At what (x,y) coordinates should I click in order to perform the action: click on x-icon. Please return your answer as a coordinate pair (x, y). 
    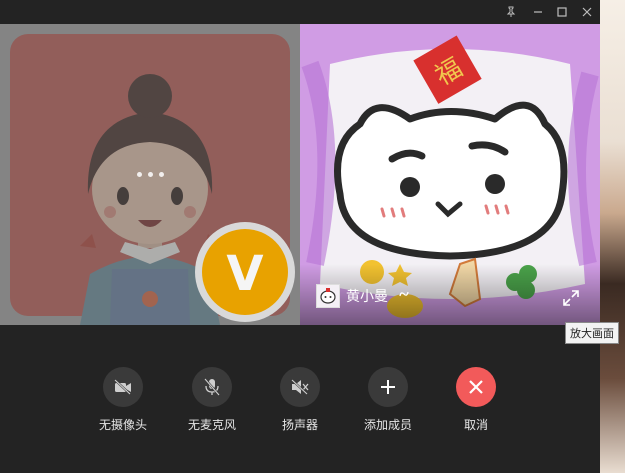
    Looking at the image, I should click on (476, 387).